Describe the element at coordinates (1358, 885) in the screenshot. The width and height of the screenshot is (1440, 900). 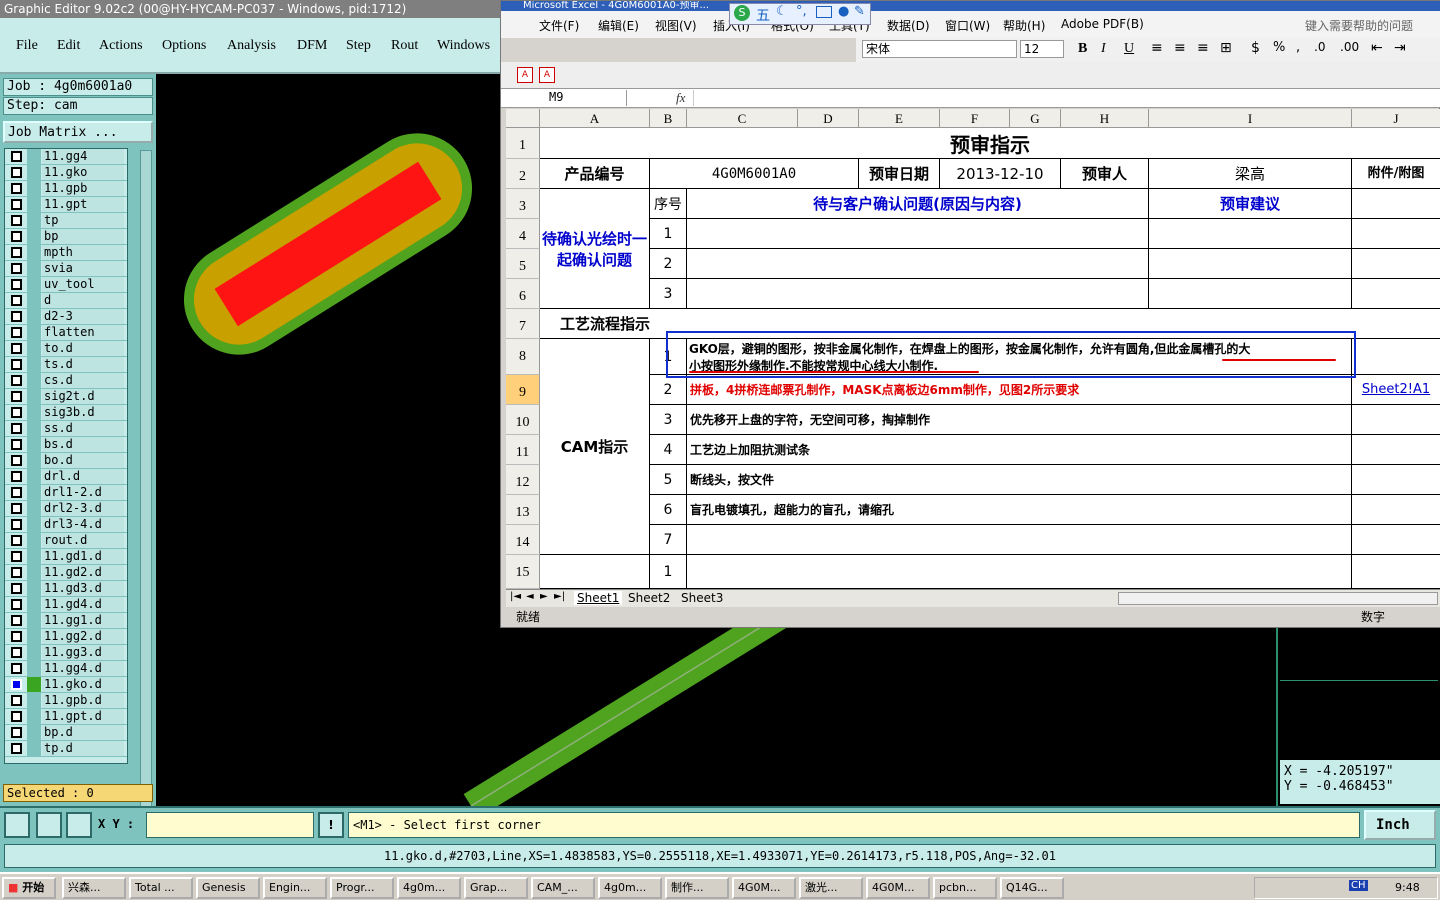
I see `language-indicator: CH` at that location.